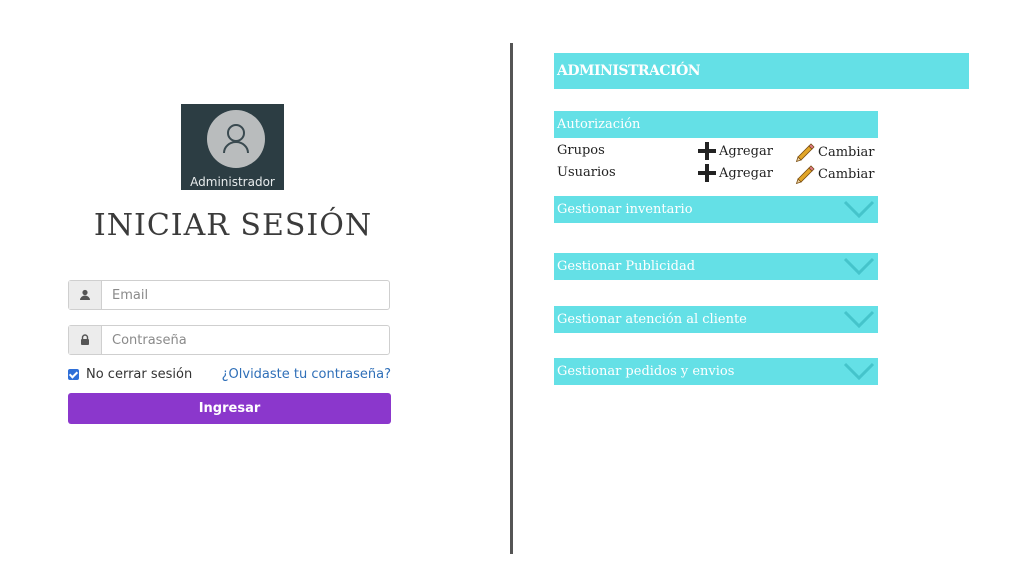  Describe the element at coordinates (761, 71) in the screenshot. I see `admin-header: ADMINISTRACIÓN` at that location.